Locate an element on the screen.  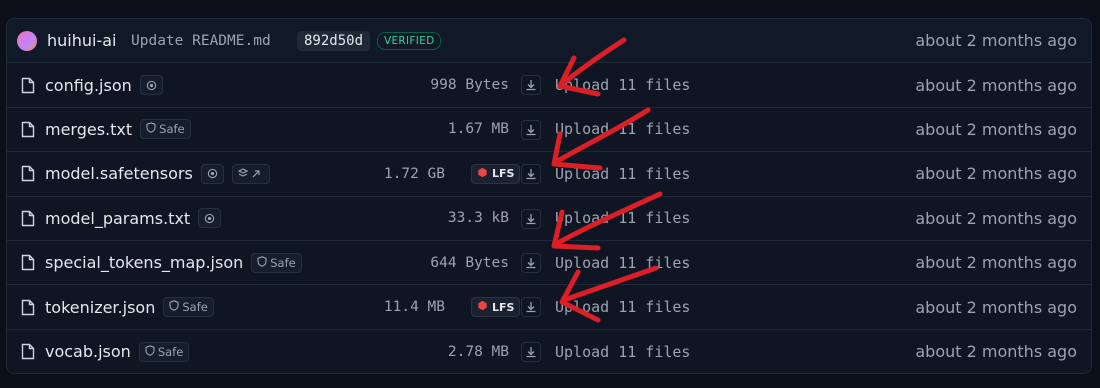
file-name: config.json is located at coordinates (88, 85).